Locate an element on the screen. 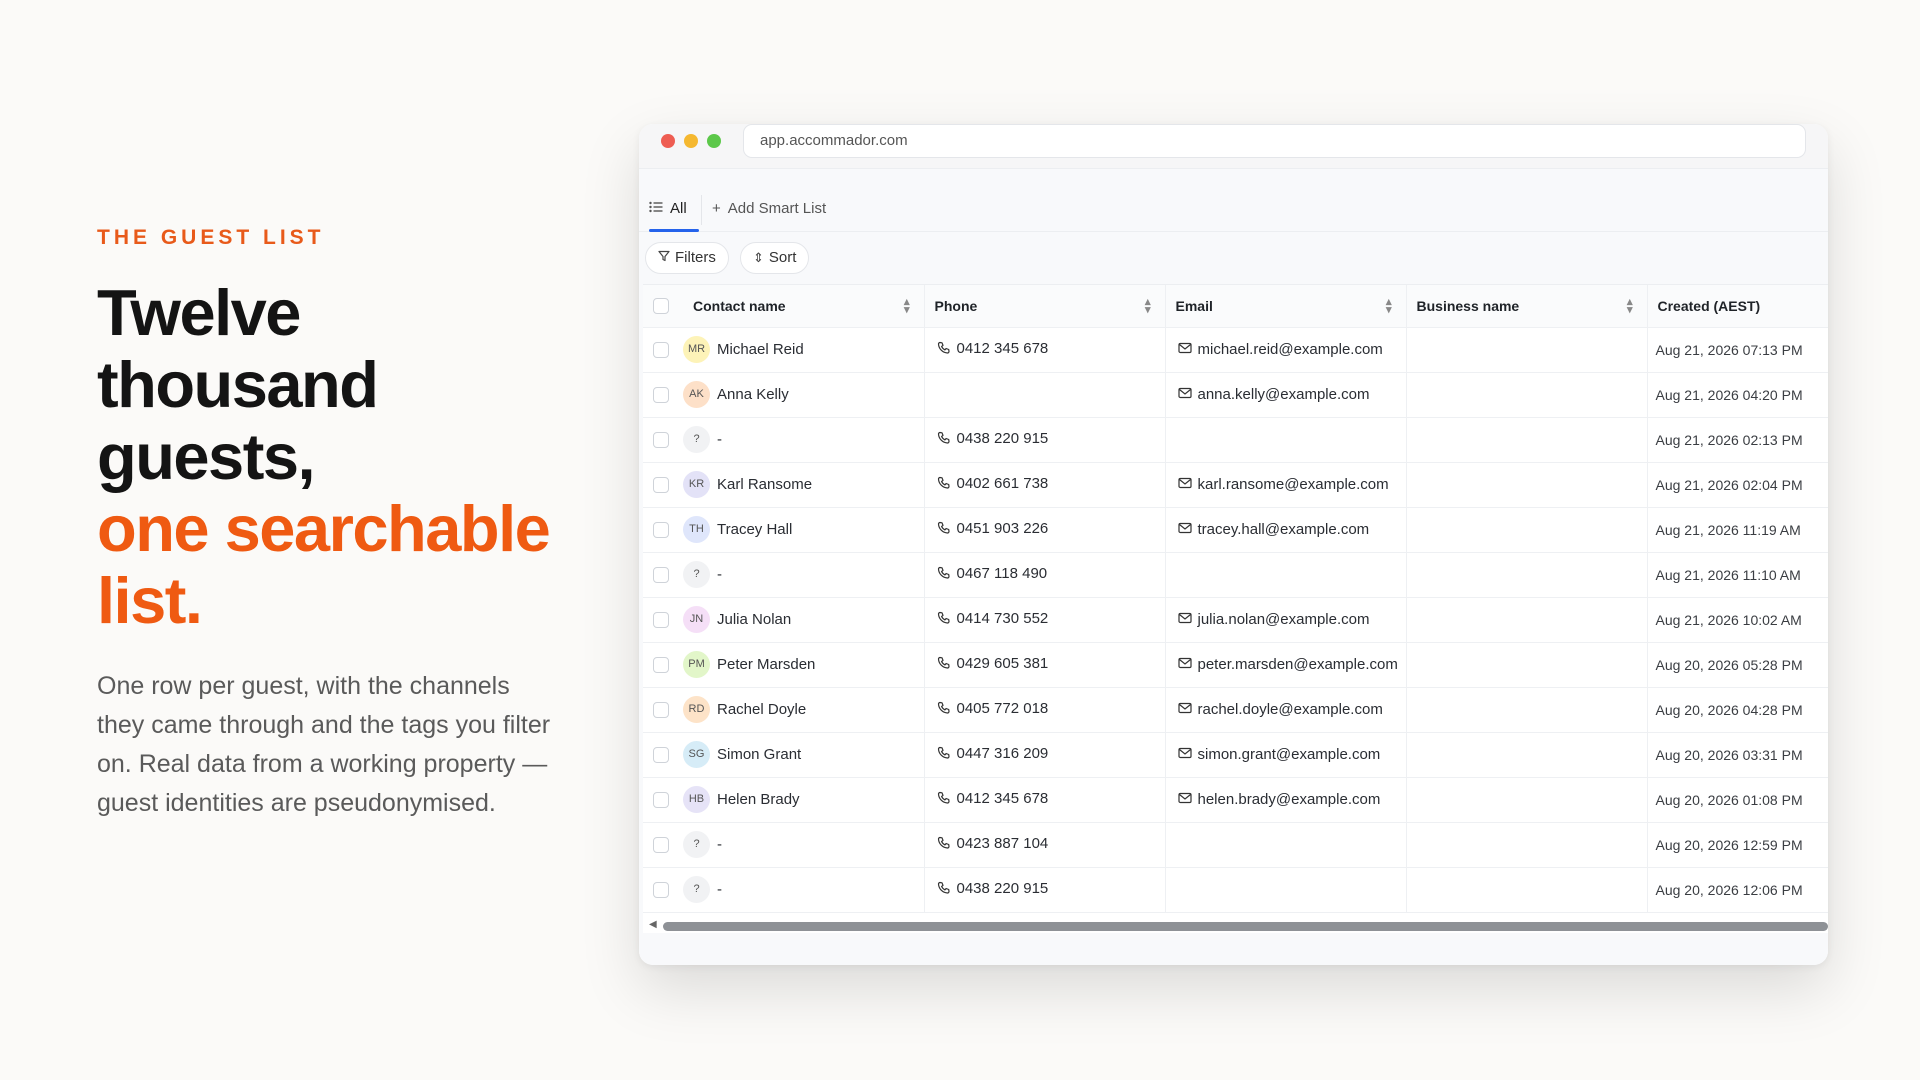 This screenshot has width=1920, height=1080. email-address: peter.marsden@example.com is located at coordinates (1298, 664).